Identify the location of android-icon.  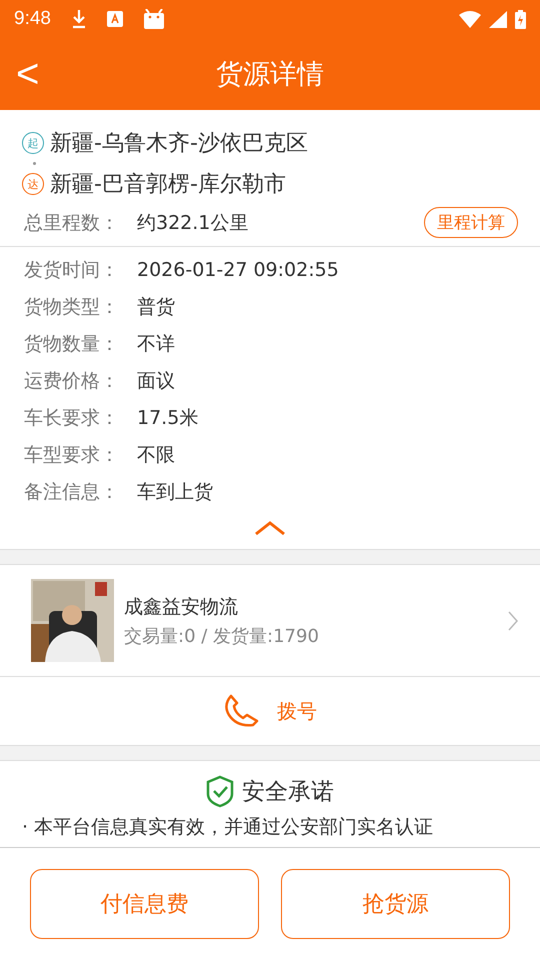
(153, 19).